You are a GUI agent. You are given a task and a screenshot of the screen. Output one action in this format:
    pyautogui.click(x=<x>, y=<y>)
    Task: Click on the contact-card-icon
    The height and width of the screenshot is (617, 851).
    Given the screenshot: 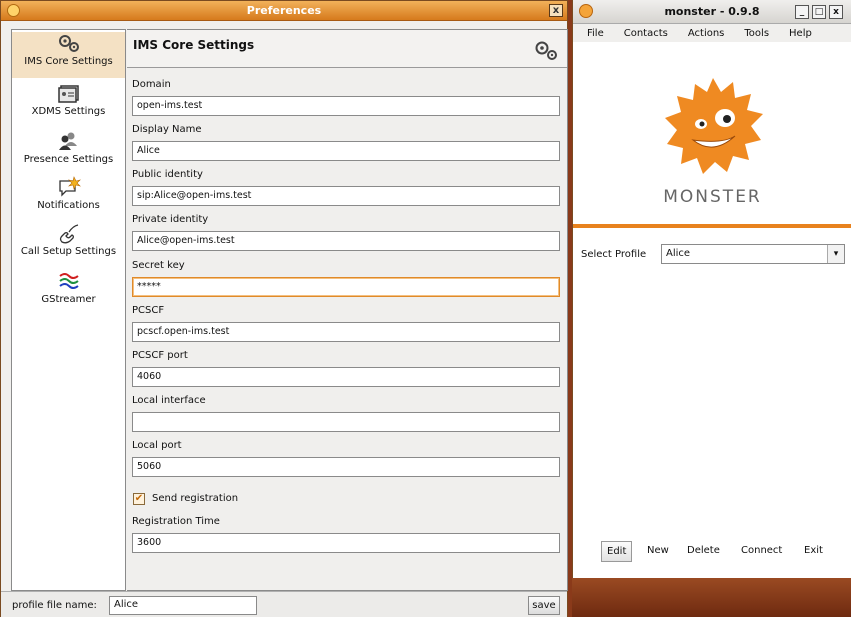 What is the action you would take?
    pyautogui.click(x=68, y=94)
    